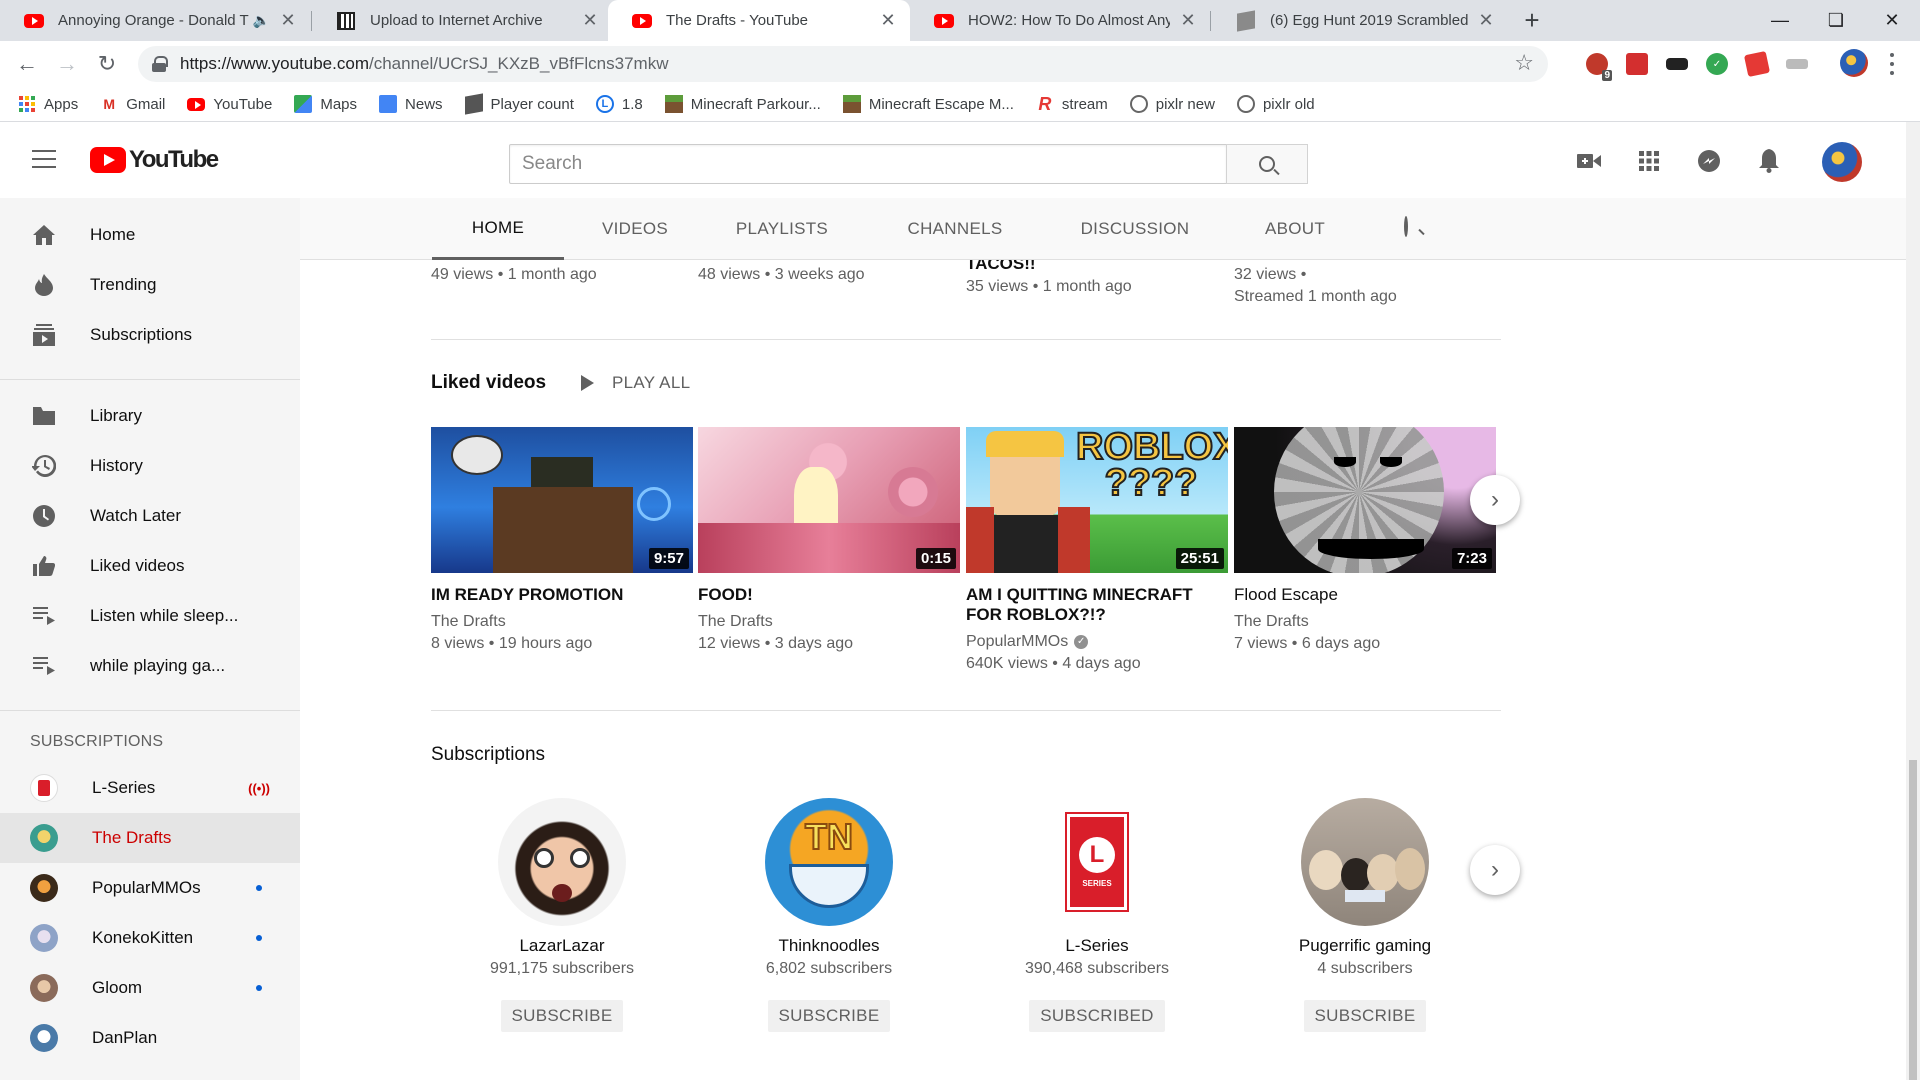 Image resolution: width=1920 pixels, height=1080 pixels. Describe the element at coordinates (519, 104) in the screenshot. I see `bookmark-player-count: Player count` at that location.